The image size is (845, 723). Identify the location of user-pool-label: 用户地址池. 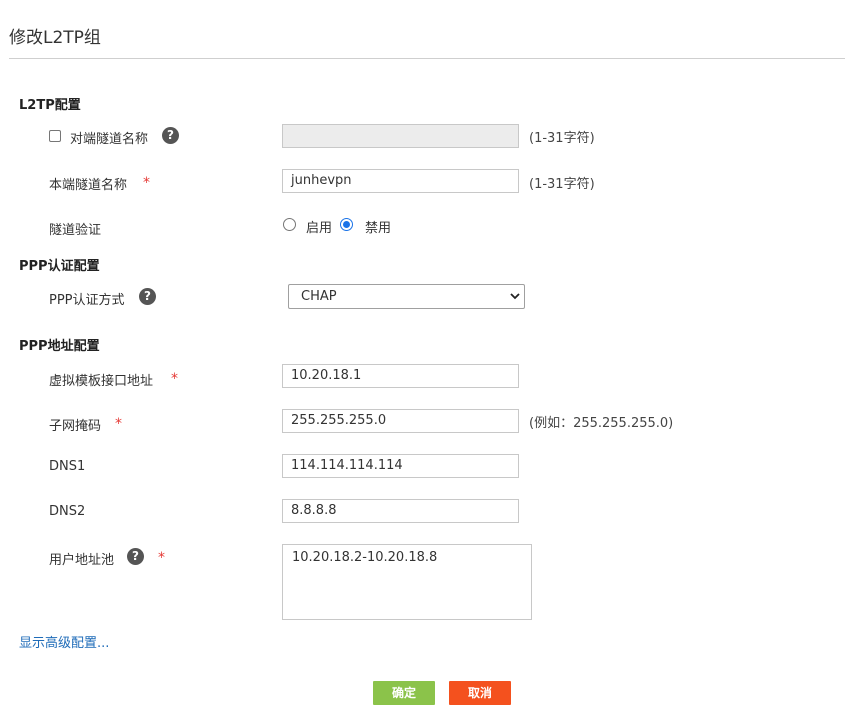
(82, 560).